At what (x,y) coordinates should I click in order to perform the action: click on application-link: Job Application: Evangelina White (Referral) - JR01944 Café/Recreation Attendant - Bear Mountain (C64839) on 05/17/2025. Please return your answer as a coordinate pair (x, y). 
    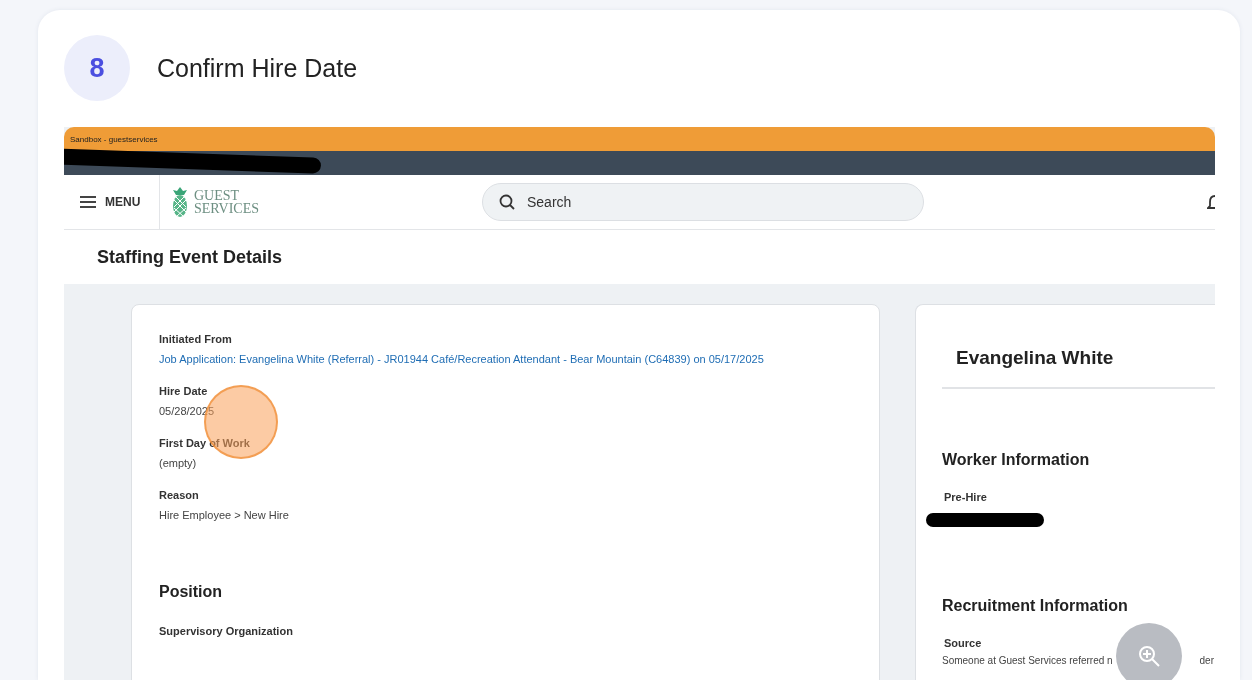
    Looking at the image, I should click on (505, 359).